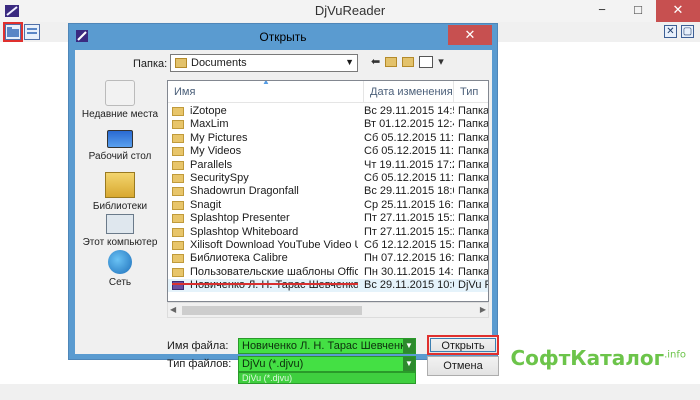 This screenshot has height=400, width=700. I want to click on lookin-label: Папка:, so click(150, 64).